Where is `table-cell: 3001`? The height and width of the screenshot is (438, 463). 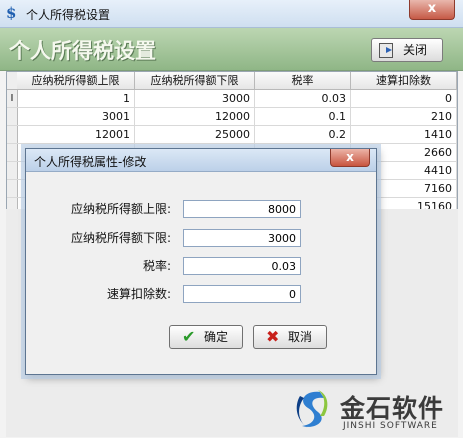 table-cell: 3001 is located at coordinates (76, 116).